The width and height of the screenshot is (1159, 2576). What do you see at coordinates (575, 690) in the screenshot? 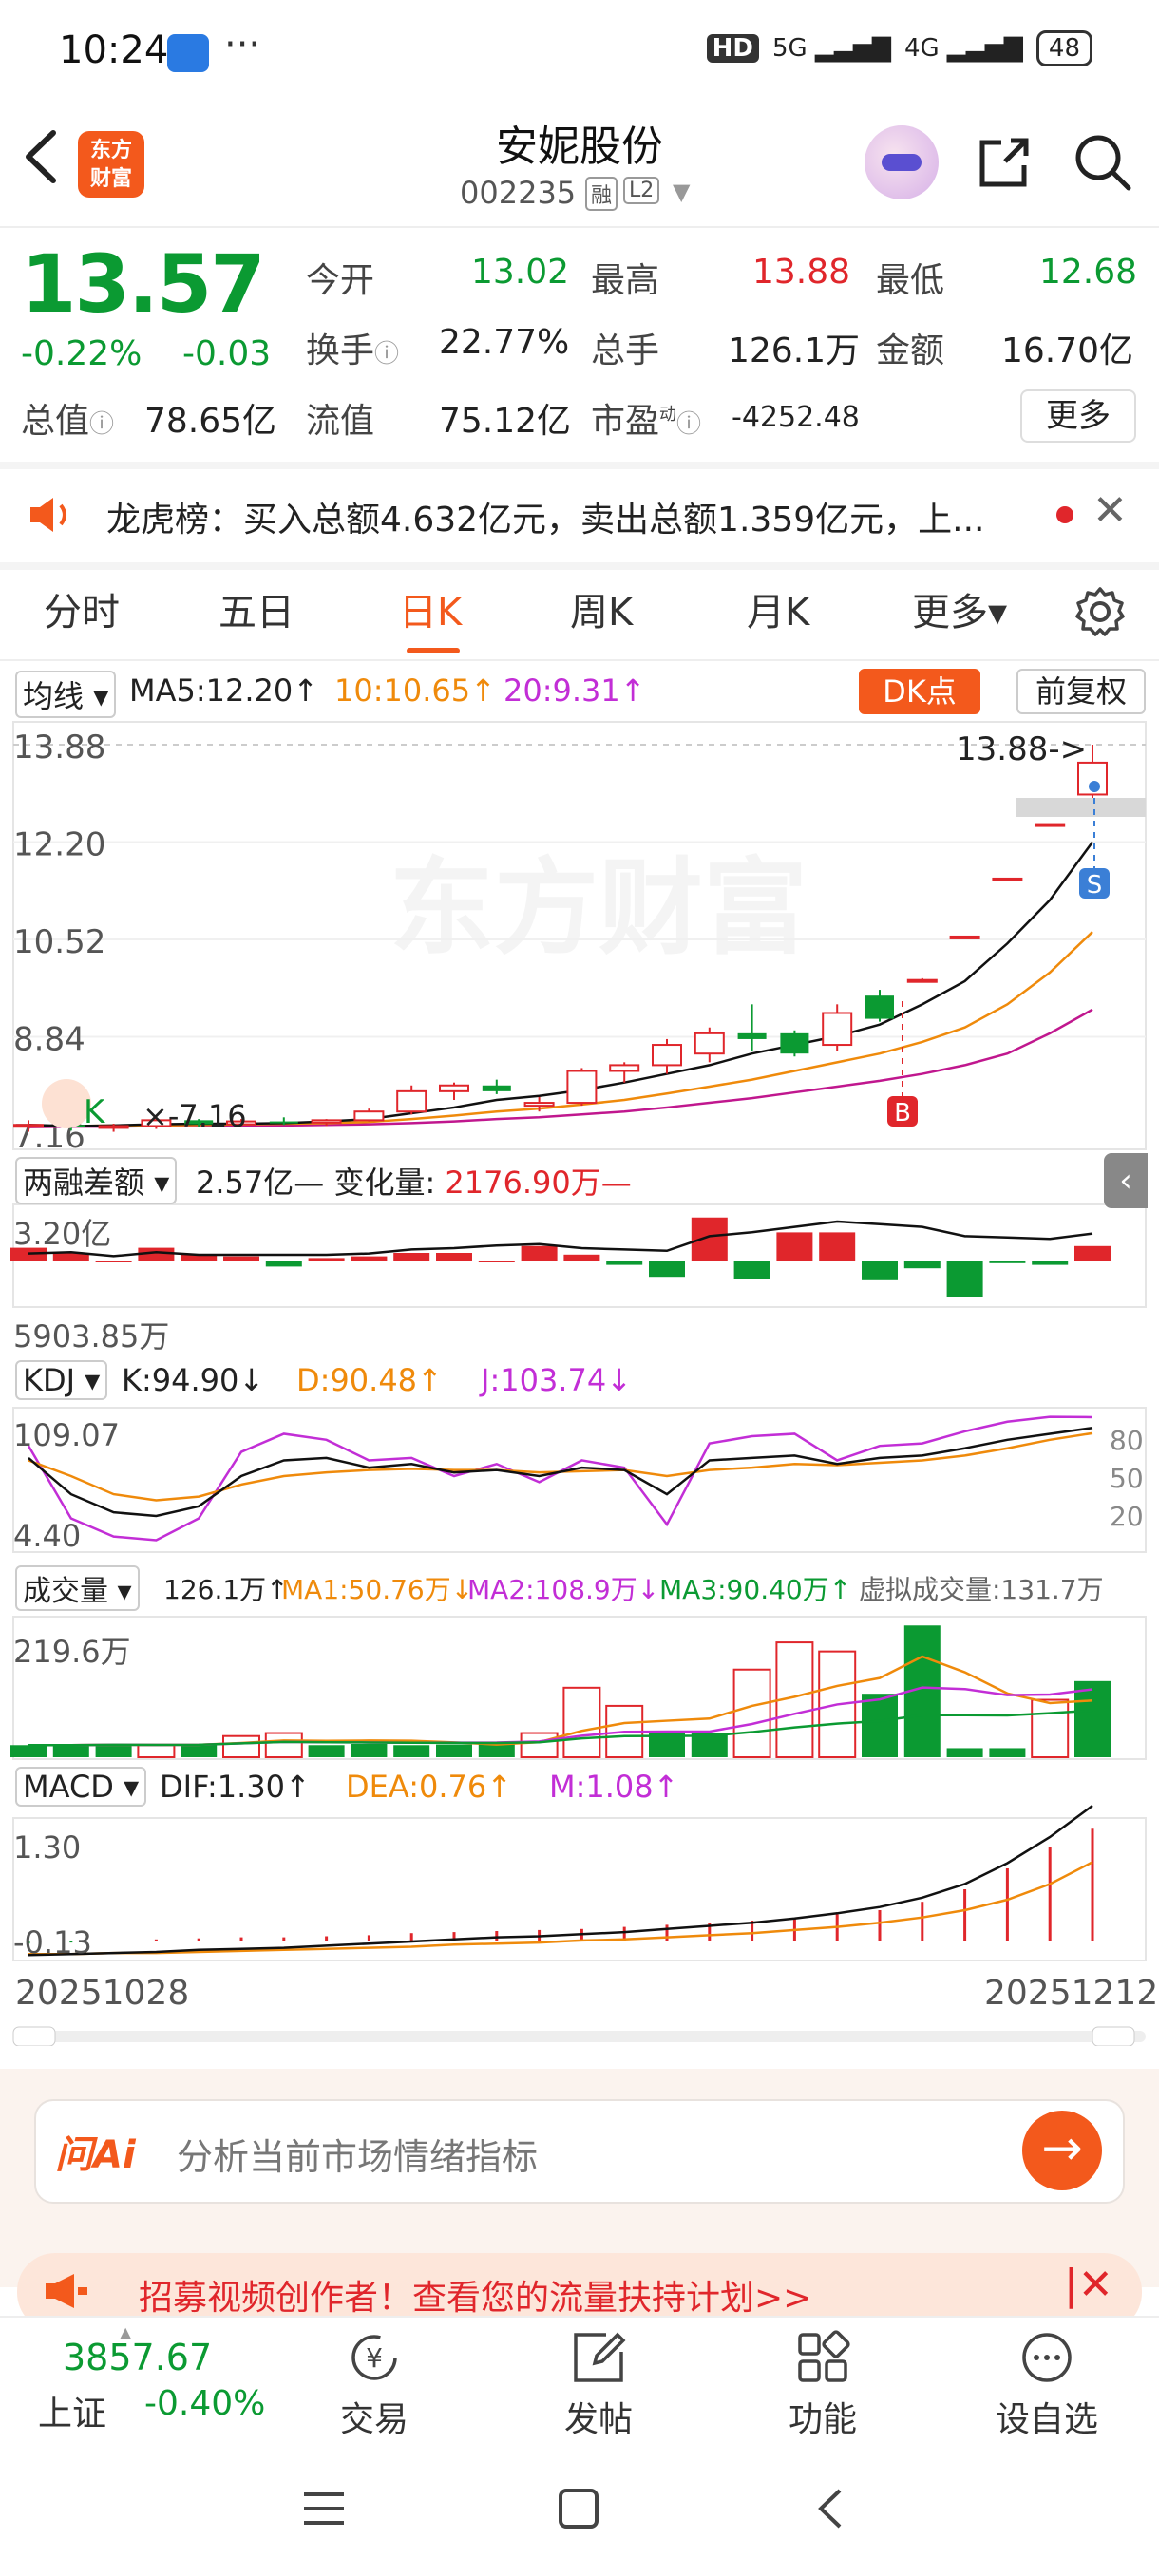
I see `ma20-readout: 20:9.31↑` at bounding box center [575, 690].